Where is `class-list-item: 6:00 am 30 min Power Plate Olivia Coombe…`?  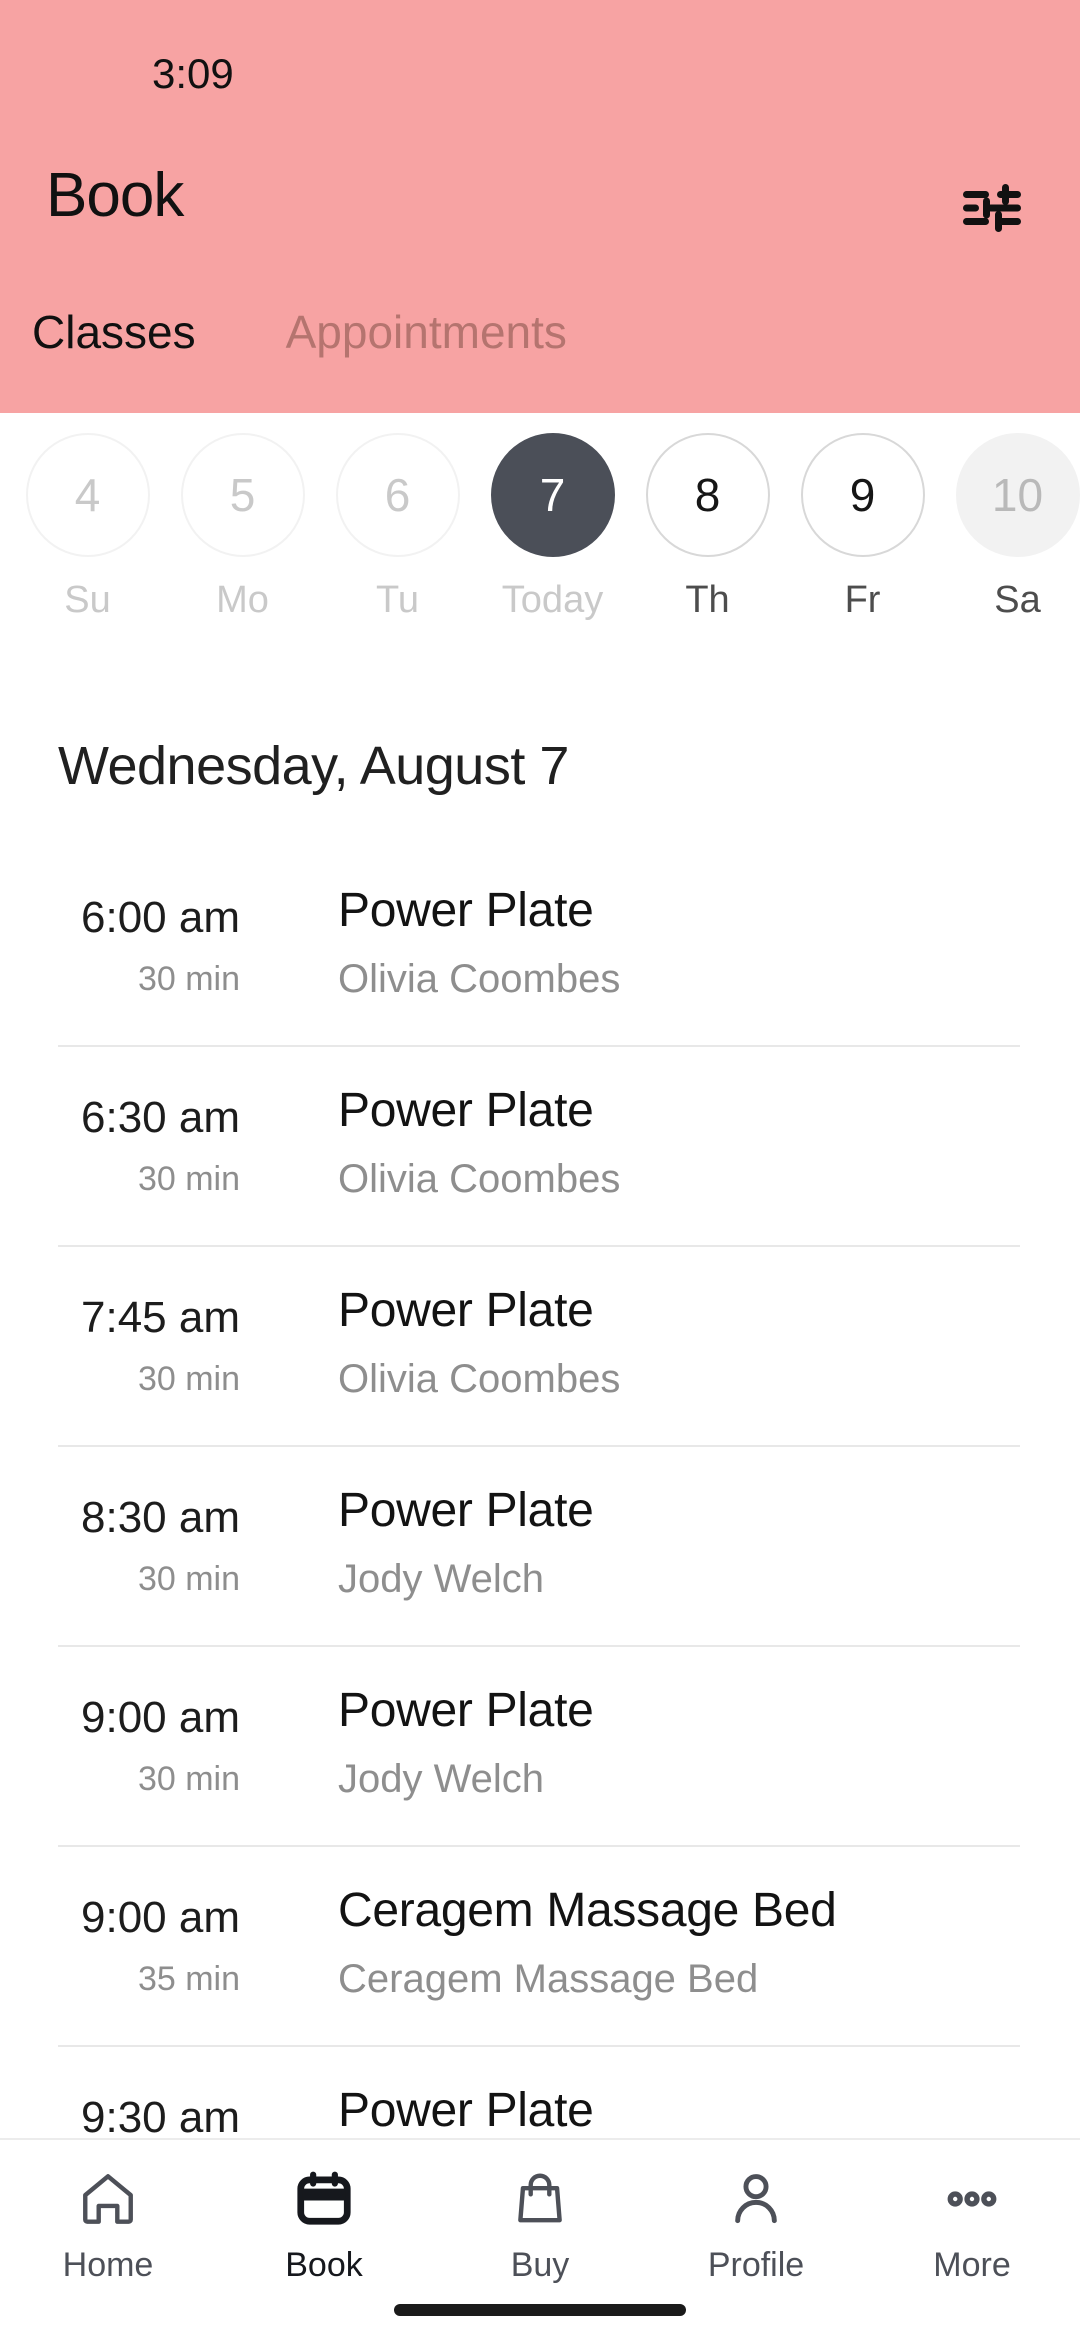
class-list-item: 6:00 am 30 min Power Plate Olivia Coombe… is located at coordinates (540, 945).